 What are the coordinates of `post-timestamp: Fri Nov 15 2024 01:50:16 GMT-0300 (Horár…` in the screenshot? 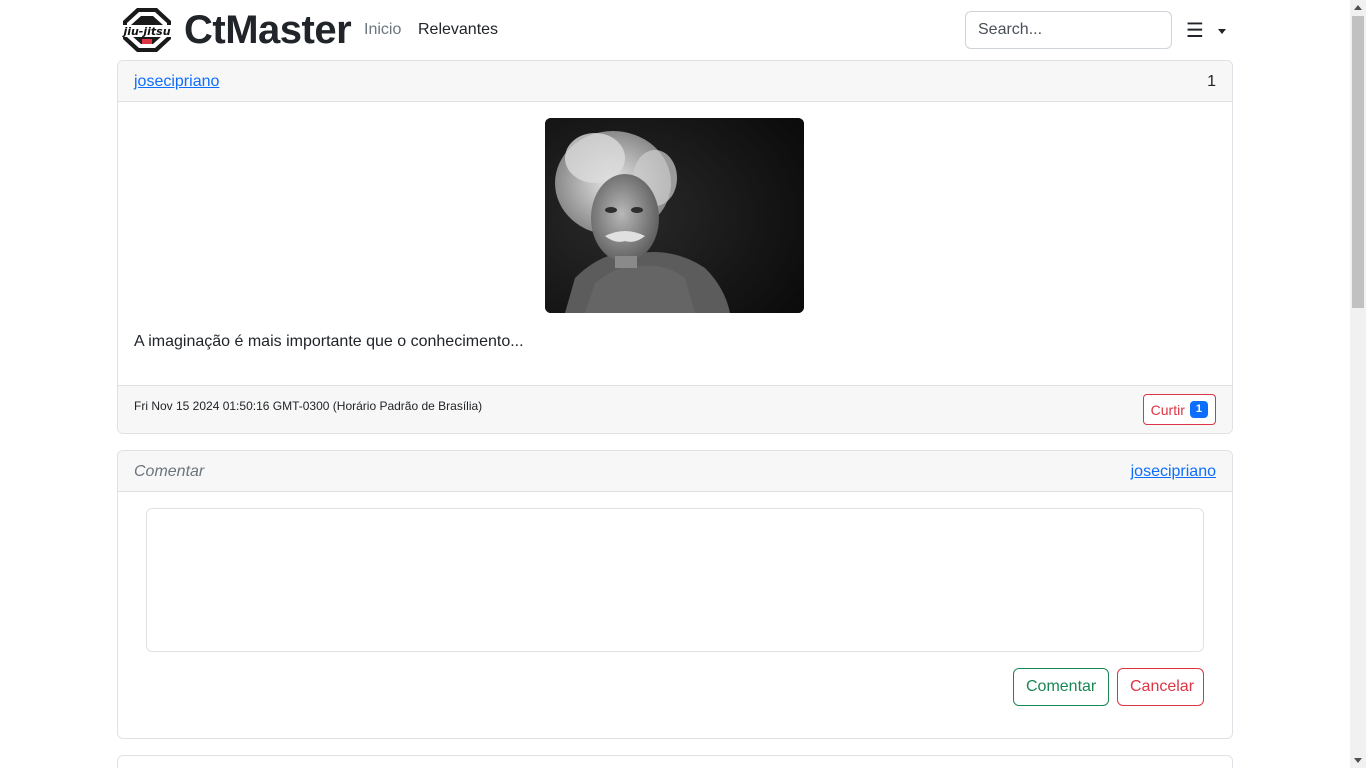 It's located at (308, 406).